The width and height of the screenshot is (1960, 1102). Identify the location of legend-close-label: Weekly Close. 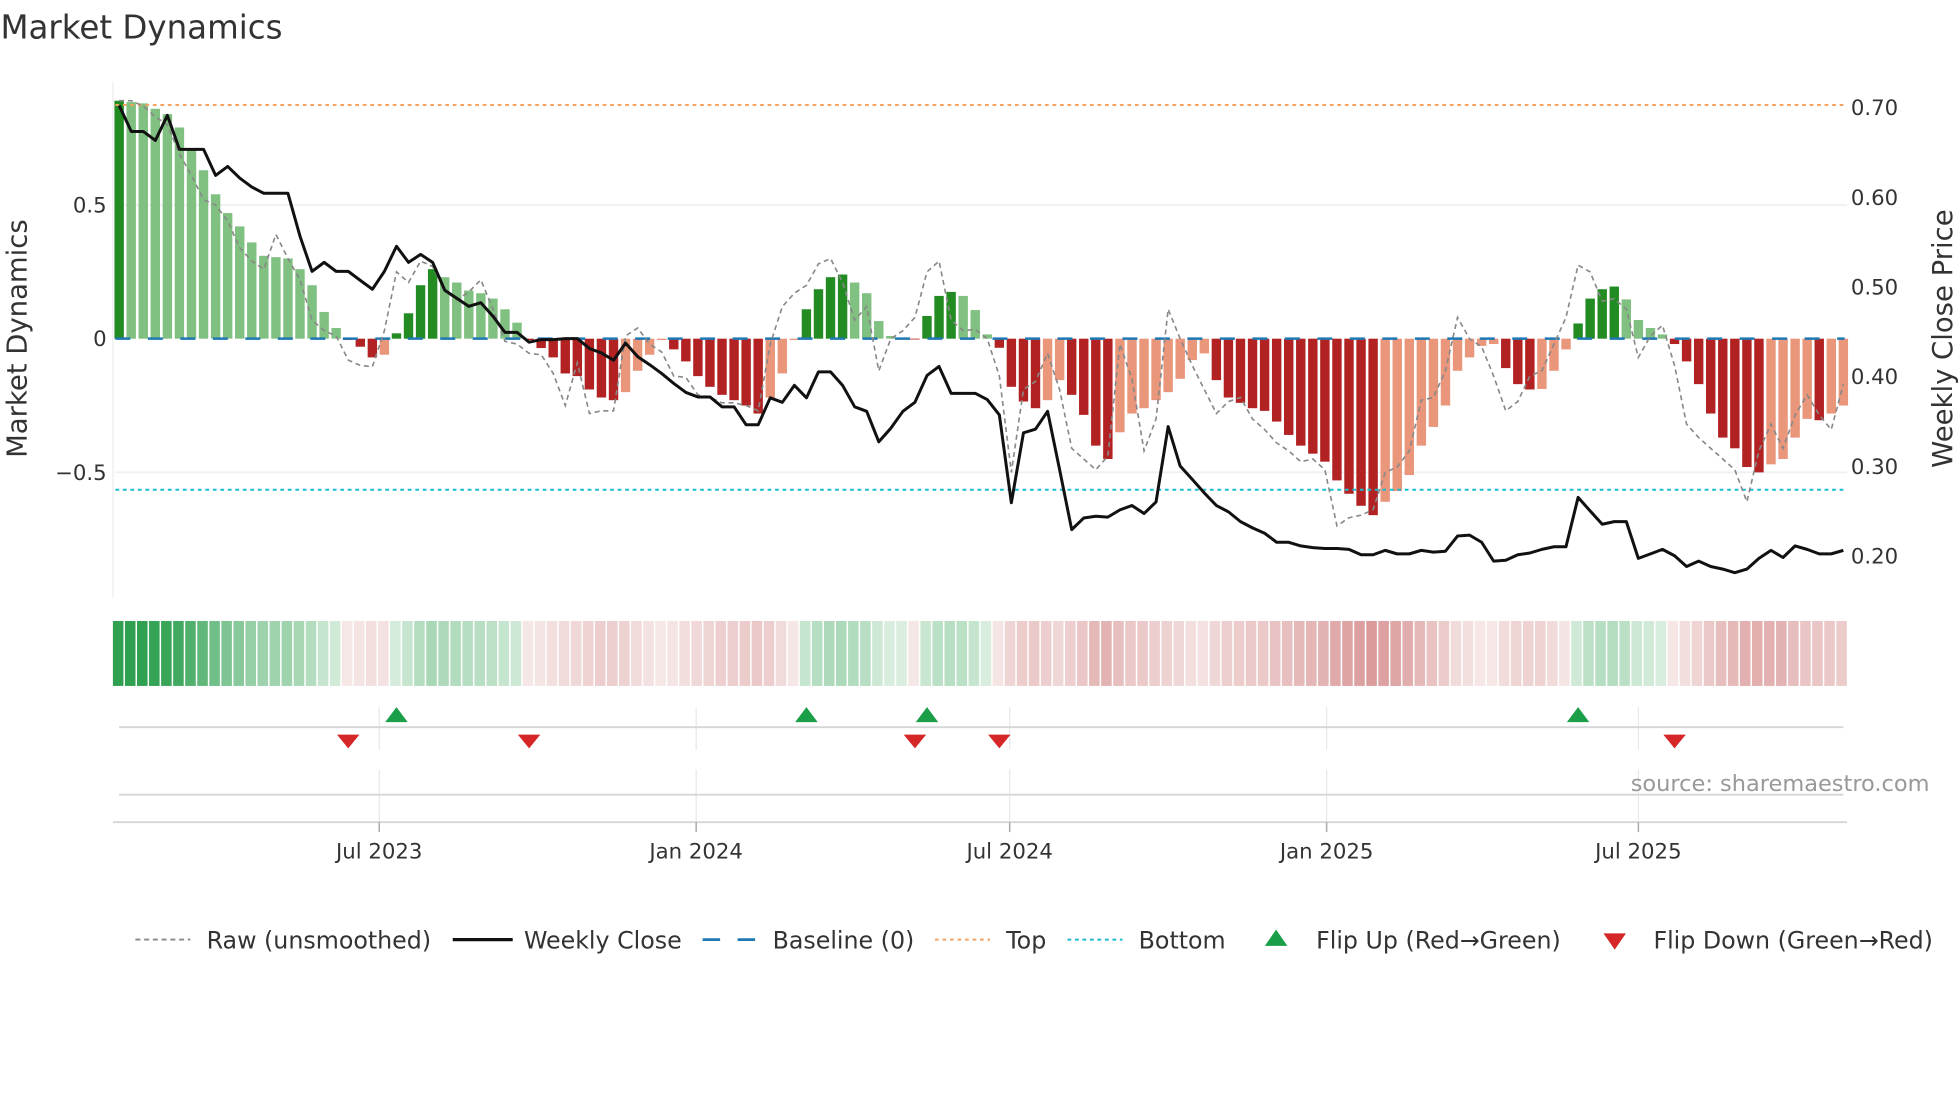
(603, 940).